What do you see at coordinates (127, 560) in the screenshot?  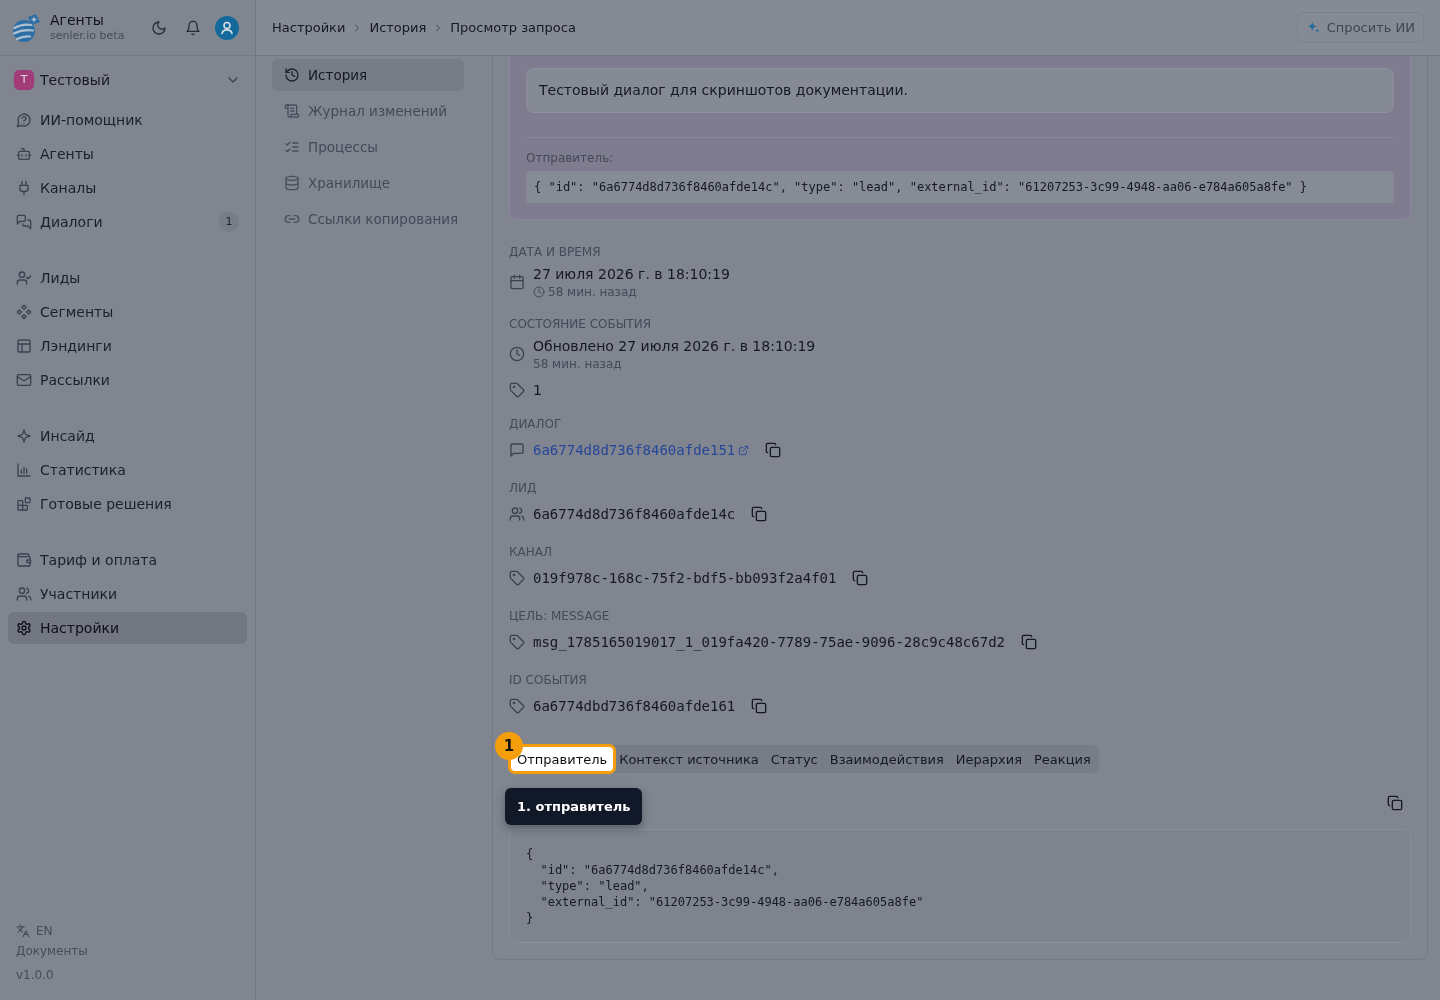 I see `nav-item: Тариф и оплата` at bounding box center [127, 560].